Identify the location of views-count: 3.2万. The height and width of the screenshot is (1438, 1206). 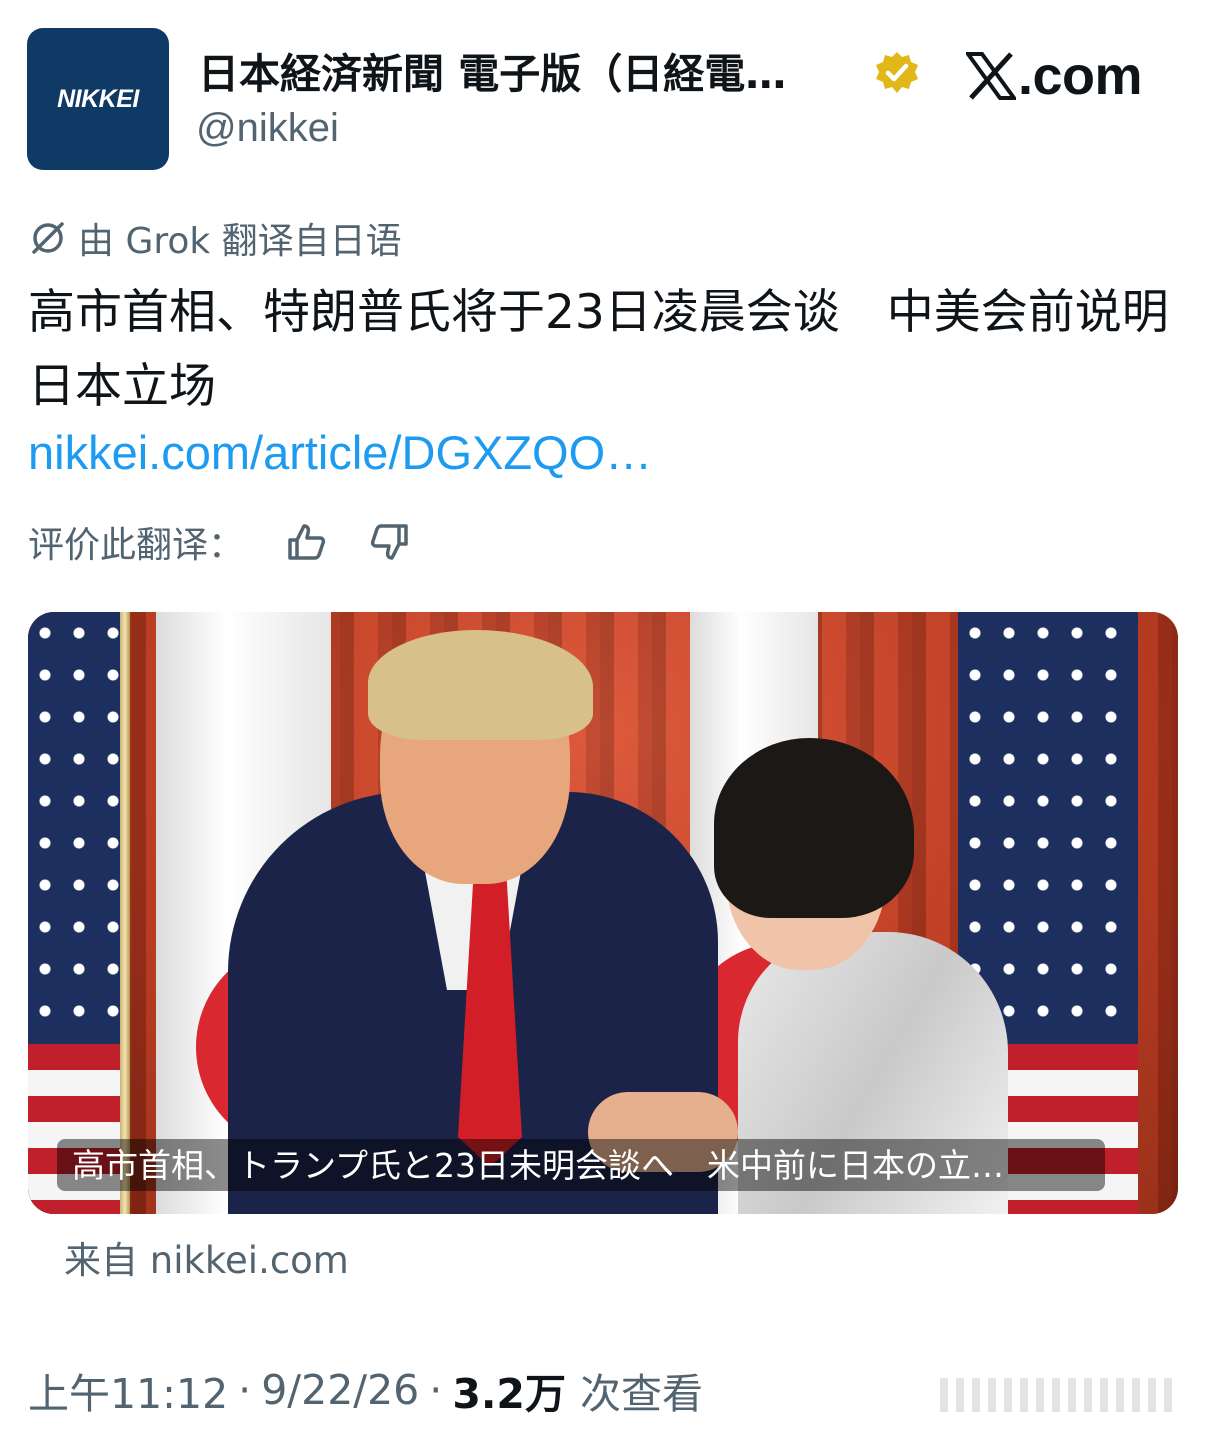
(509, 1394).